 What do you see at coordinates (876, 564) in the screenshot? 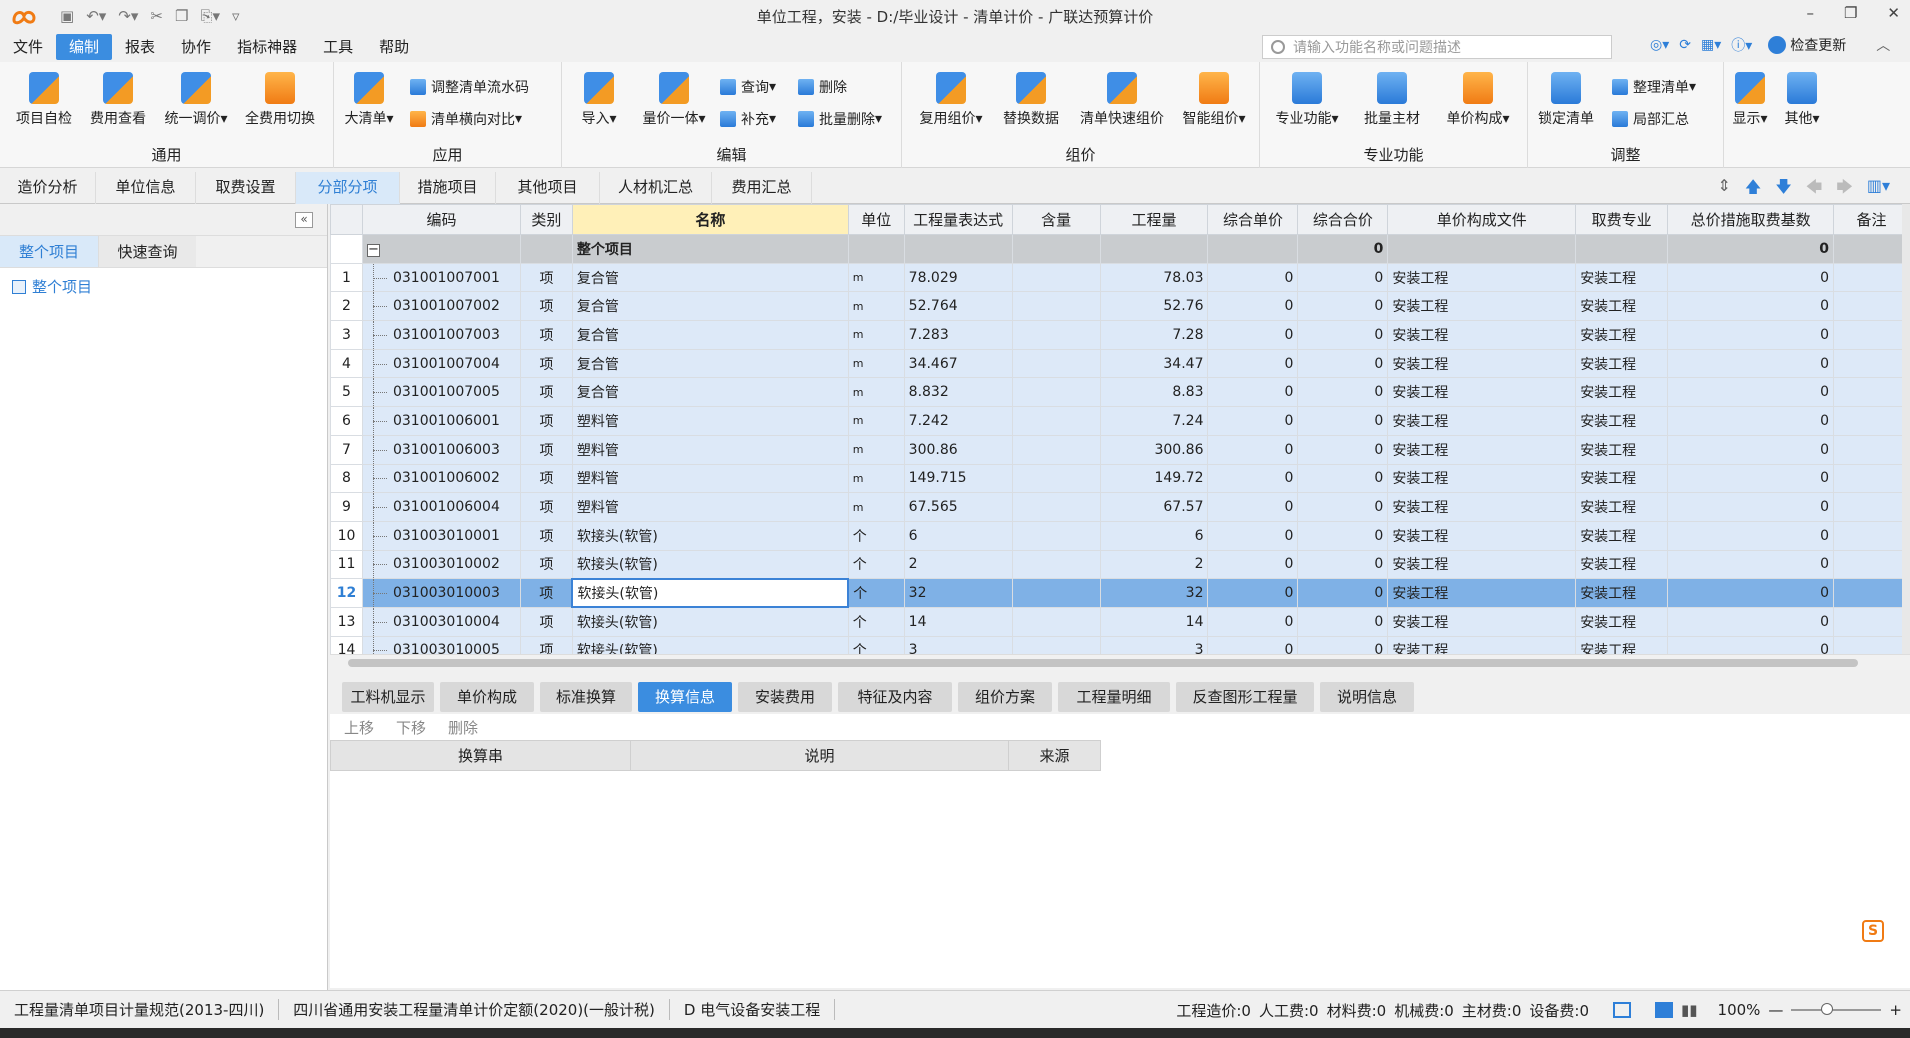
I see `row-unit: 个` at bounding box center [876, 564].